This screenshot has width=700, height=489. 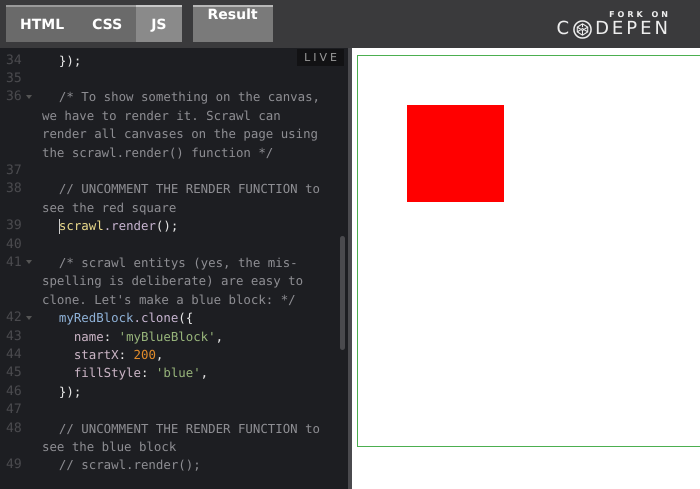 What do you see at coordinates (180, 134) in the screenshot?
I see `code-line: render all canvases on the page using` at bounding box center [180, 134].